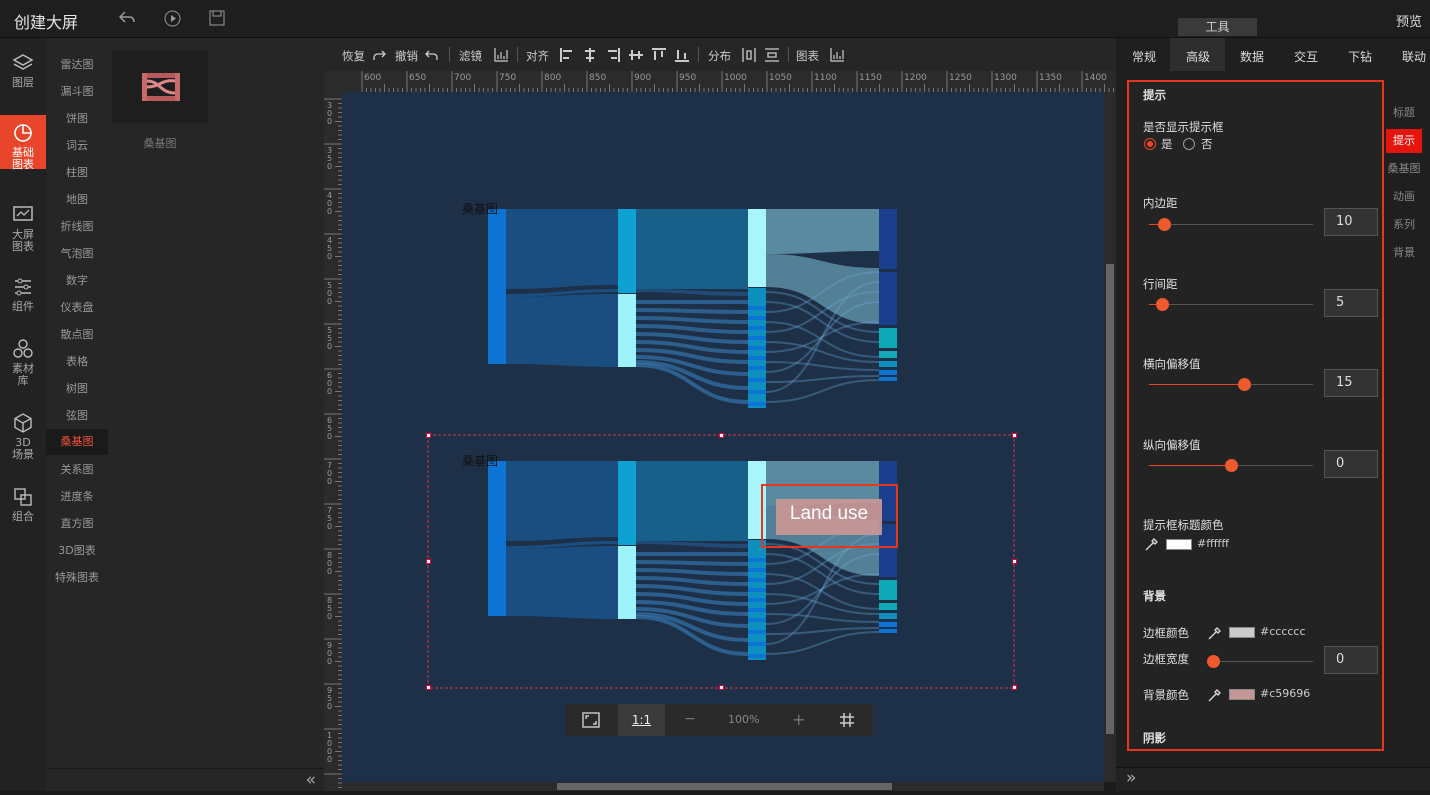  I want to click on resize-handle-tr, so click(1014, 435).